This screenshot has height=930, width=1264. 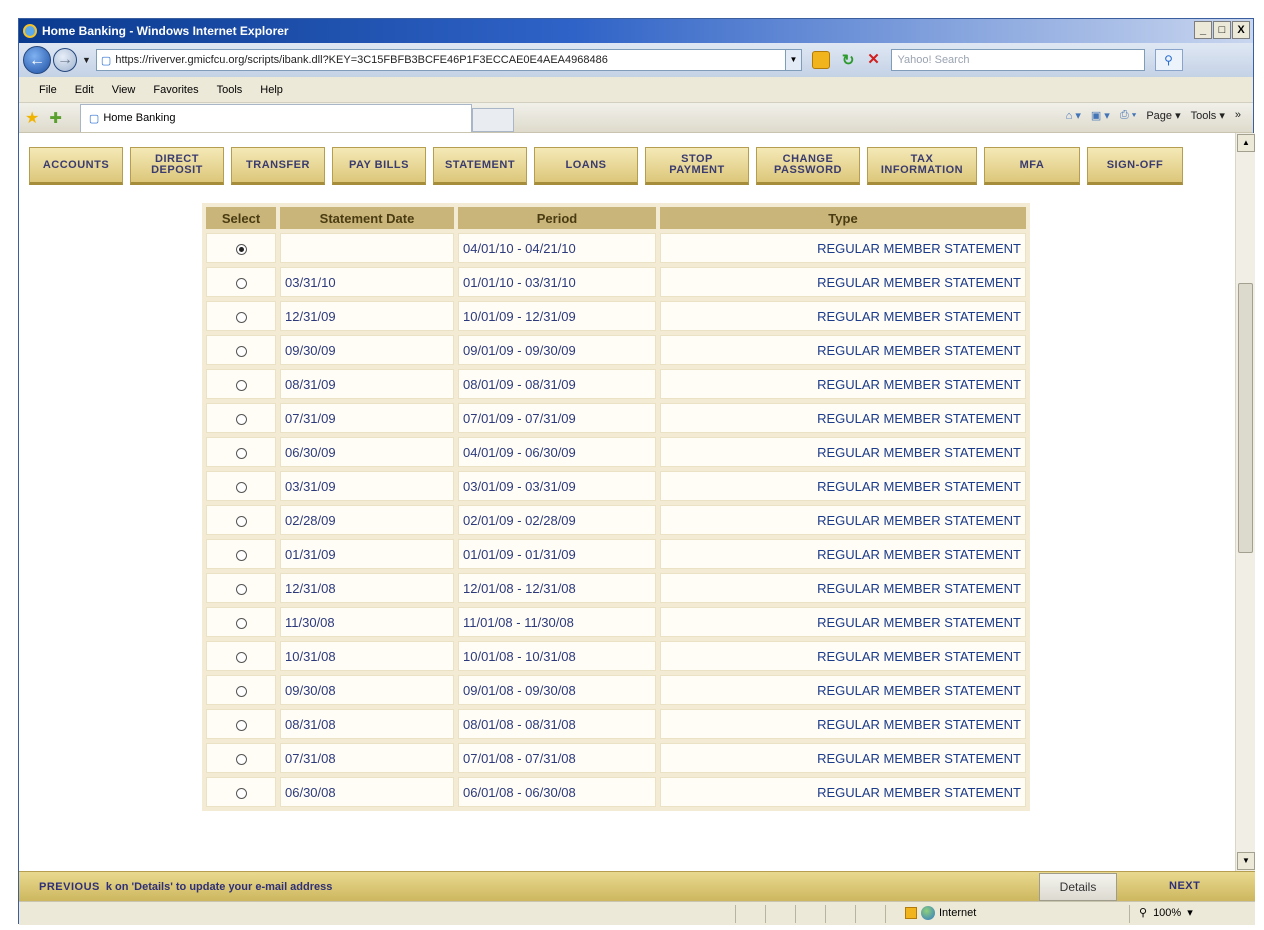 What do you see at coordinates (177, 166) in the screenshot?
I see `nav-direct-deposit: DIRECT DEPOSIT` at bounding box center [177, 166].